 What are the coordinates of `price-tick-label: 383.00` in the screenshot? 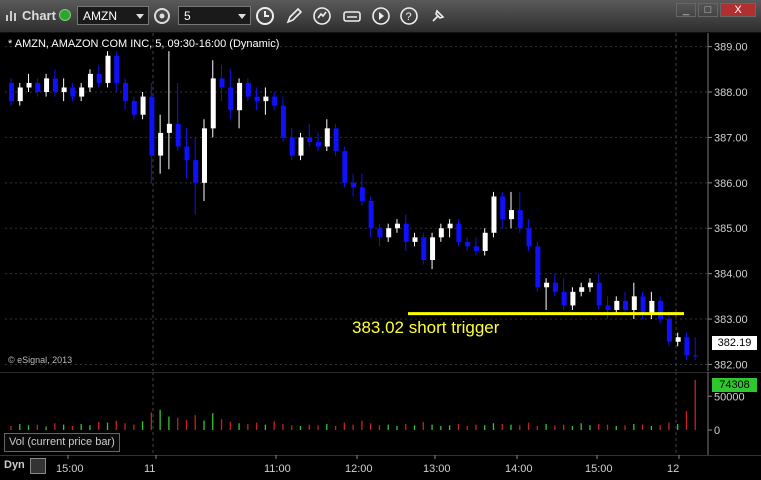 It's located at (731, 320).